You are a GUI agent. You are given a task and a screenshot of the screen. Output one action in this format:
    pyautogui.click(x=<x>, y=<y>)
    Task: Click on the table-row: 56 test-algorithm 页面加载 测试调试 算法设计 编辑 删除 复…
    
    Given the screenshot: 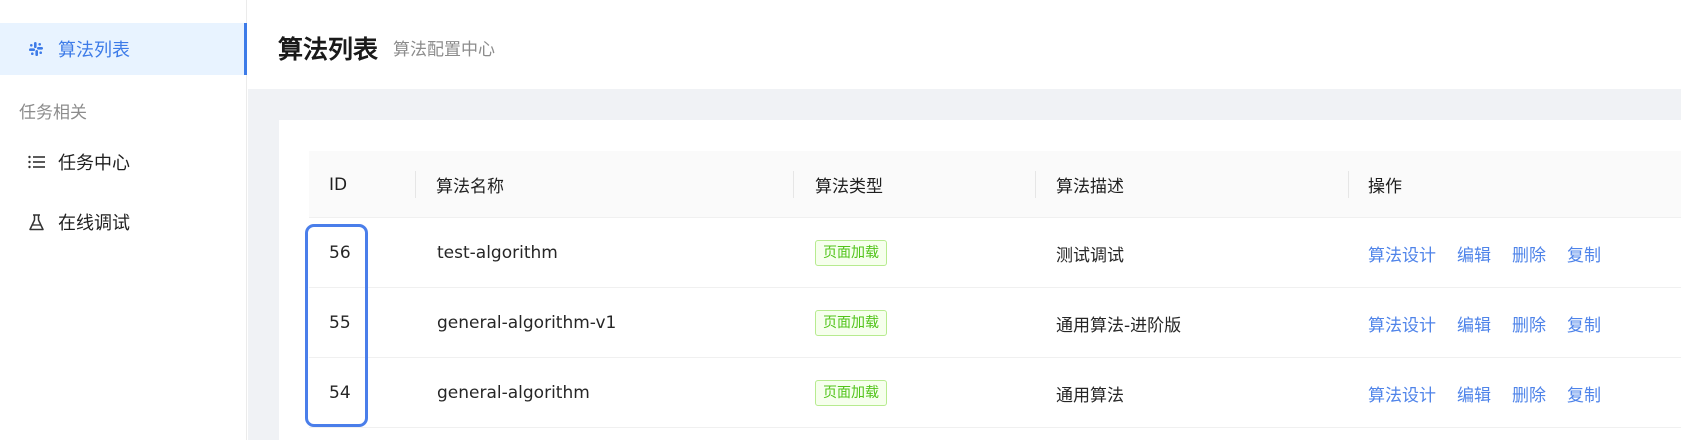 What is the action you would take?
    pyautogui.click(x=995, y=253)
    